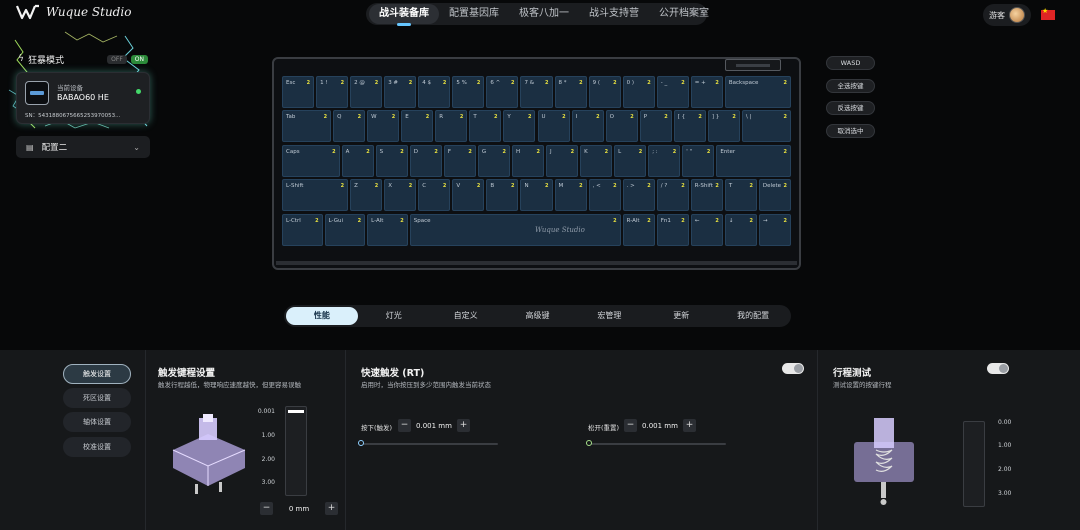 This screenshot has height=530, width=1080. What do you see at coordinates (614, 14) in the screenshot?
I see `tab-support: 战斗支持营` at bounding box center [614, 14].